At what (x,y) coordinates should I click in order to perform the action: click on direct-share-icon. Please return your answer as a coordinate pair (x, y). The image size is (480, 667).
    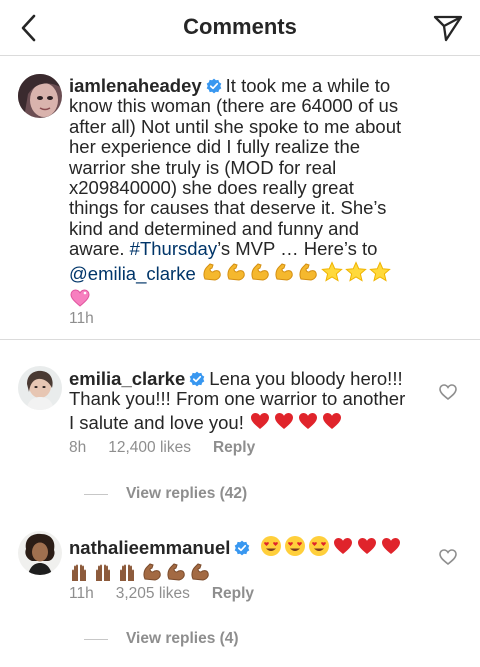
    Looking at the image, I should click on (448, 28).